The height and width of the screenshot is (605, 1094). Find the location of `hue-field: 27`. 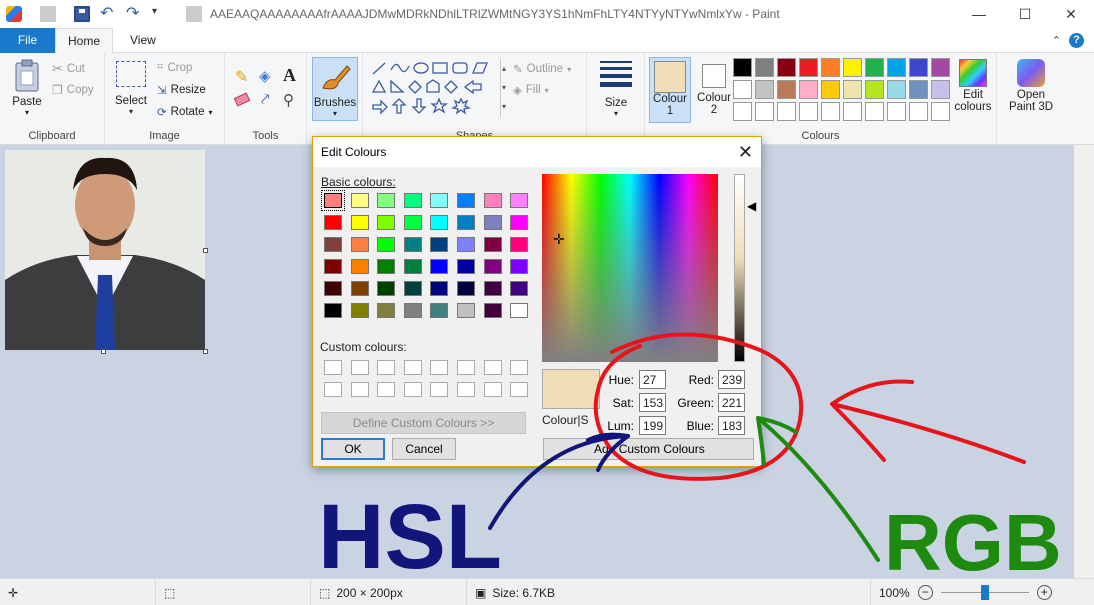

hue-field: 27 is located at coordinates (652, 379).